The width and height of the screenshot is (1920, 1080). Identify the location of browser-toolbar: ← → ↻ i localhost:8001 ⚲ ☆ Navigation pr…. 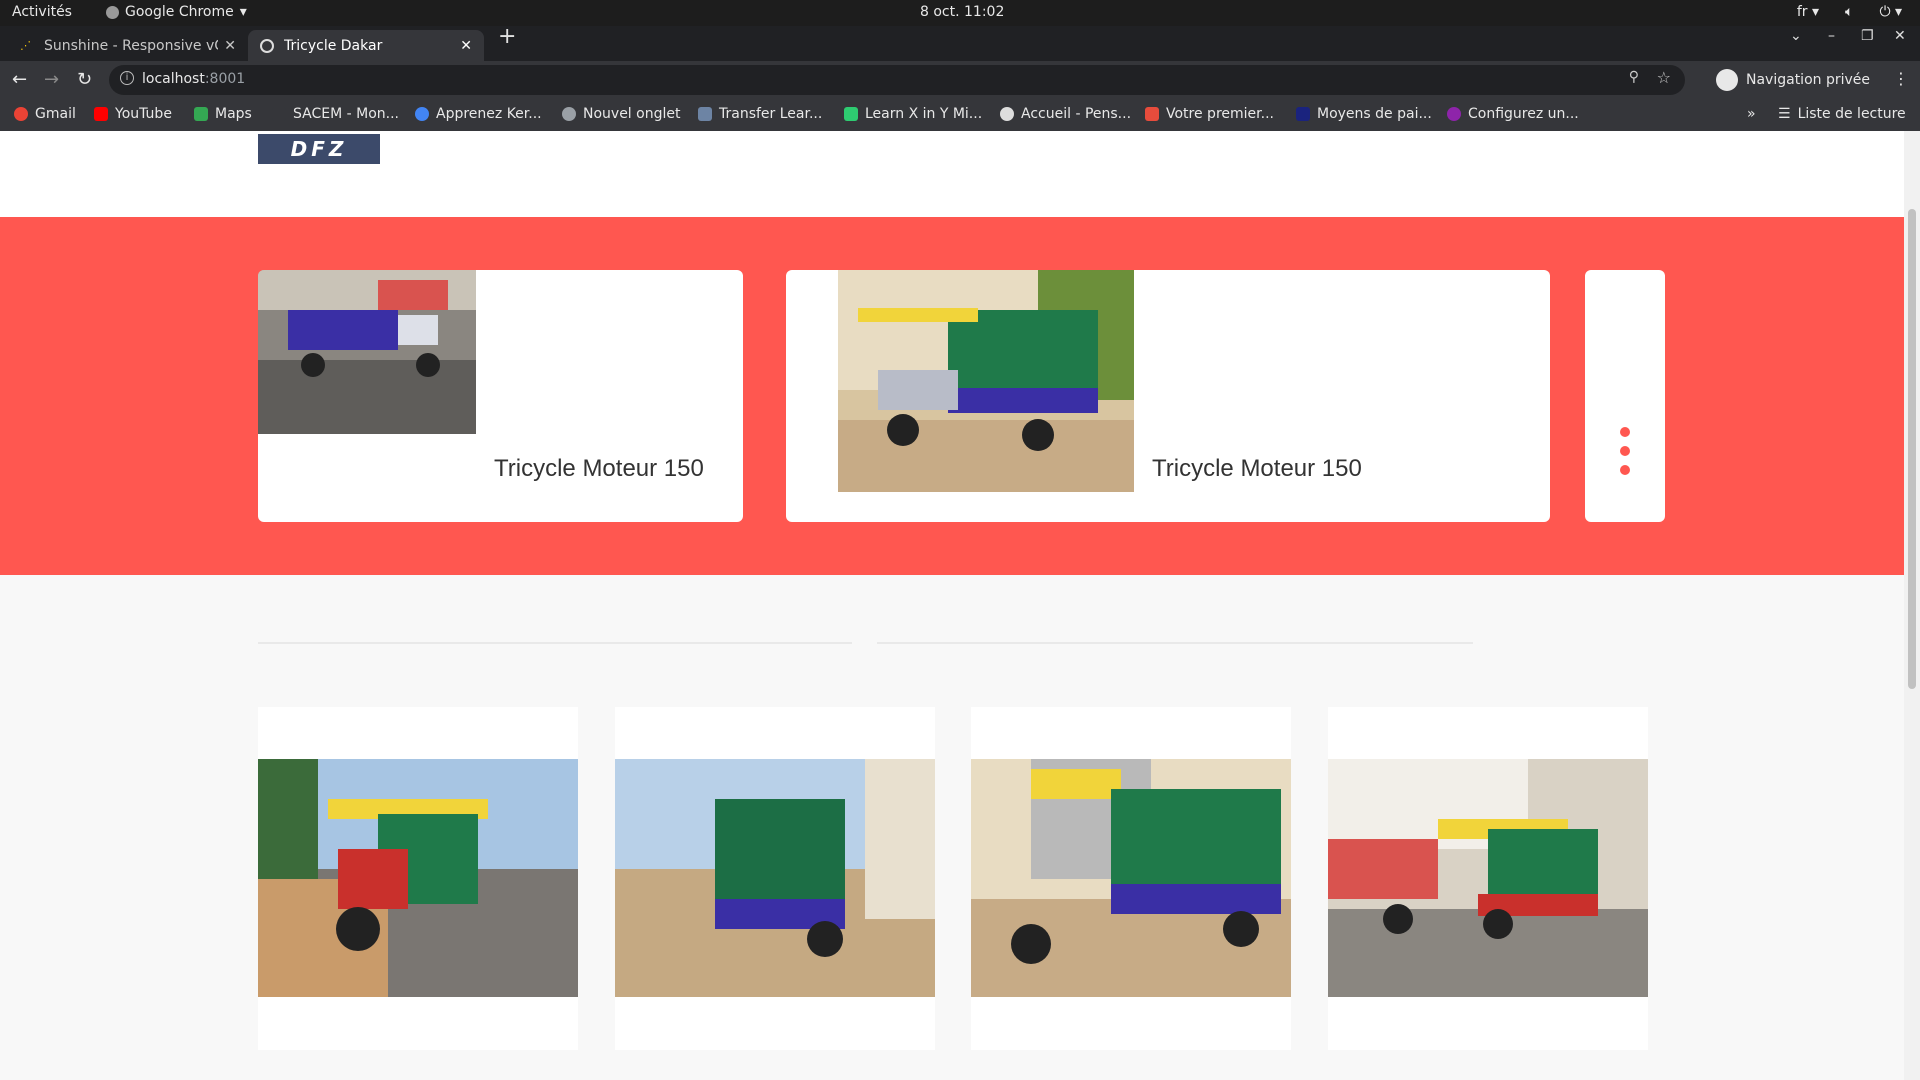
(960, 80).